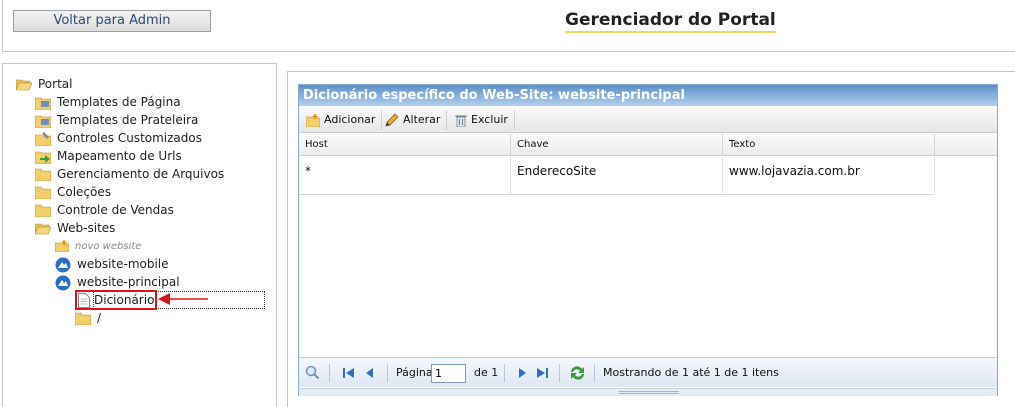  I want to click on pointer-arrow-icon, so click(183, 299).